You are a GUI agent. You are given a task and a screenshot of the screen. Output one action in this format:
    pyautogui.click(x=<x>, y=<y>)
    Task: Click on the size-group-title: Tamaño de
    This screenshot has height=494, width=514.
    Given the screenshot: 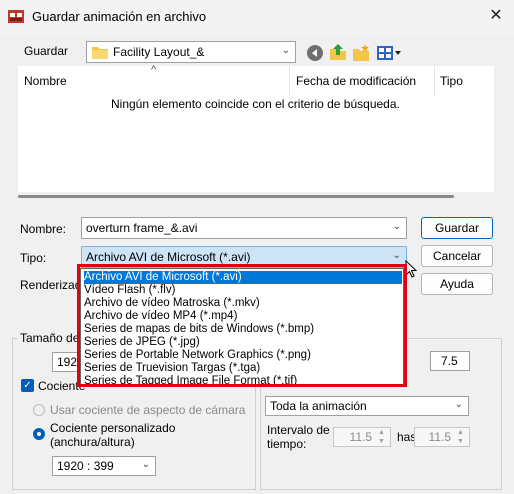 What is the action you would take?
    pyautogui.click(x=50, y=338)
    